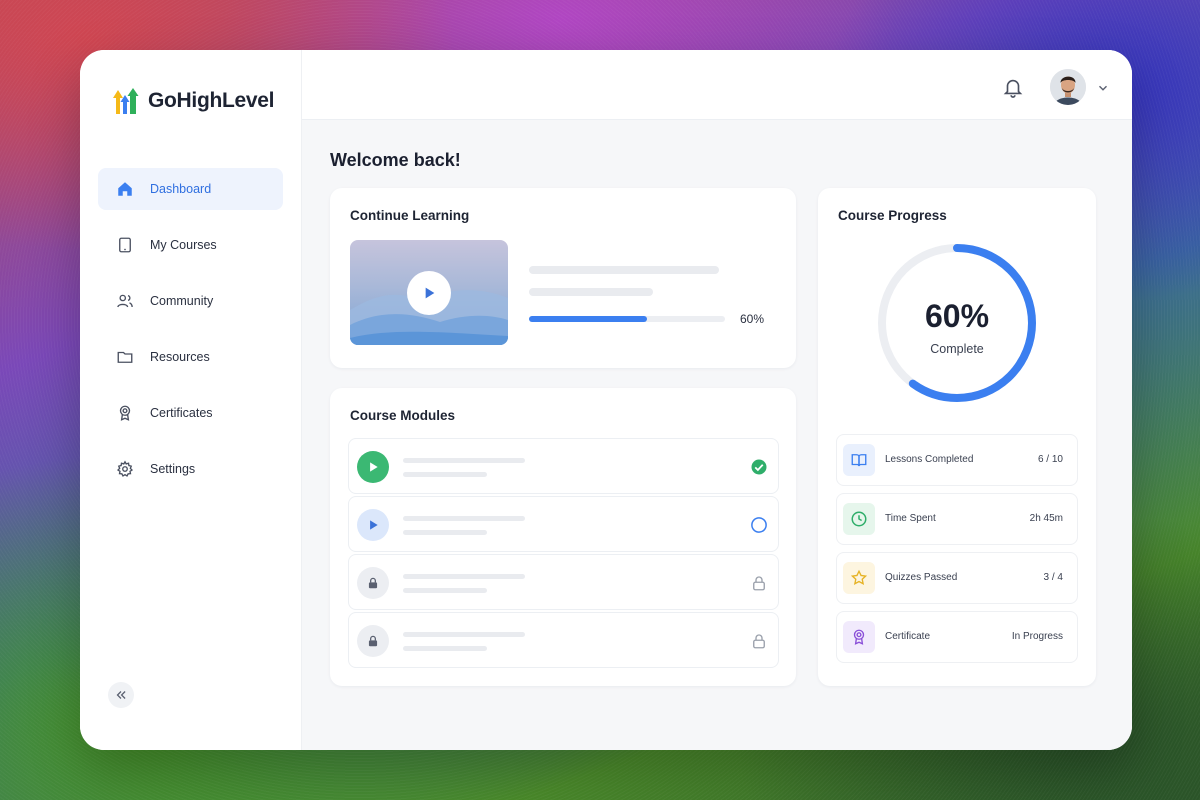 The image size is (1200, 800). What do you see at coordinates (563, 524) in the screenshot?
I see `module-row-in-progress` at bounding box center [563, 524].